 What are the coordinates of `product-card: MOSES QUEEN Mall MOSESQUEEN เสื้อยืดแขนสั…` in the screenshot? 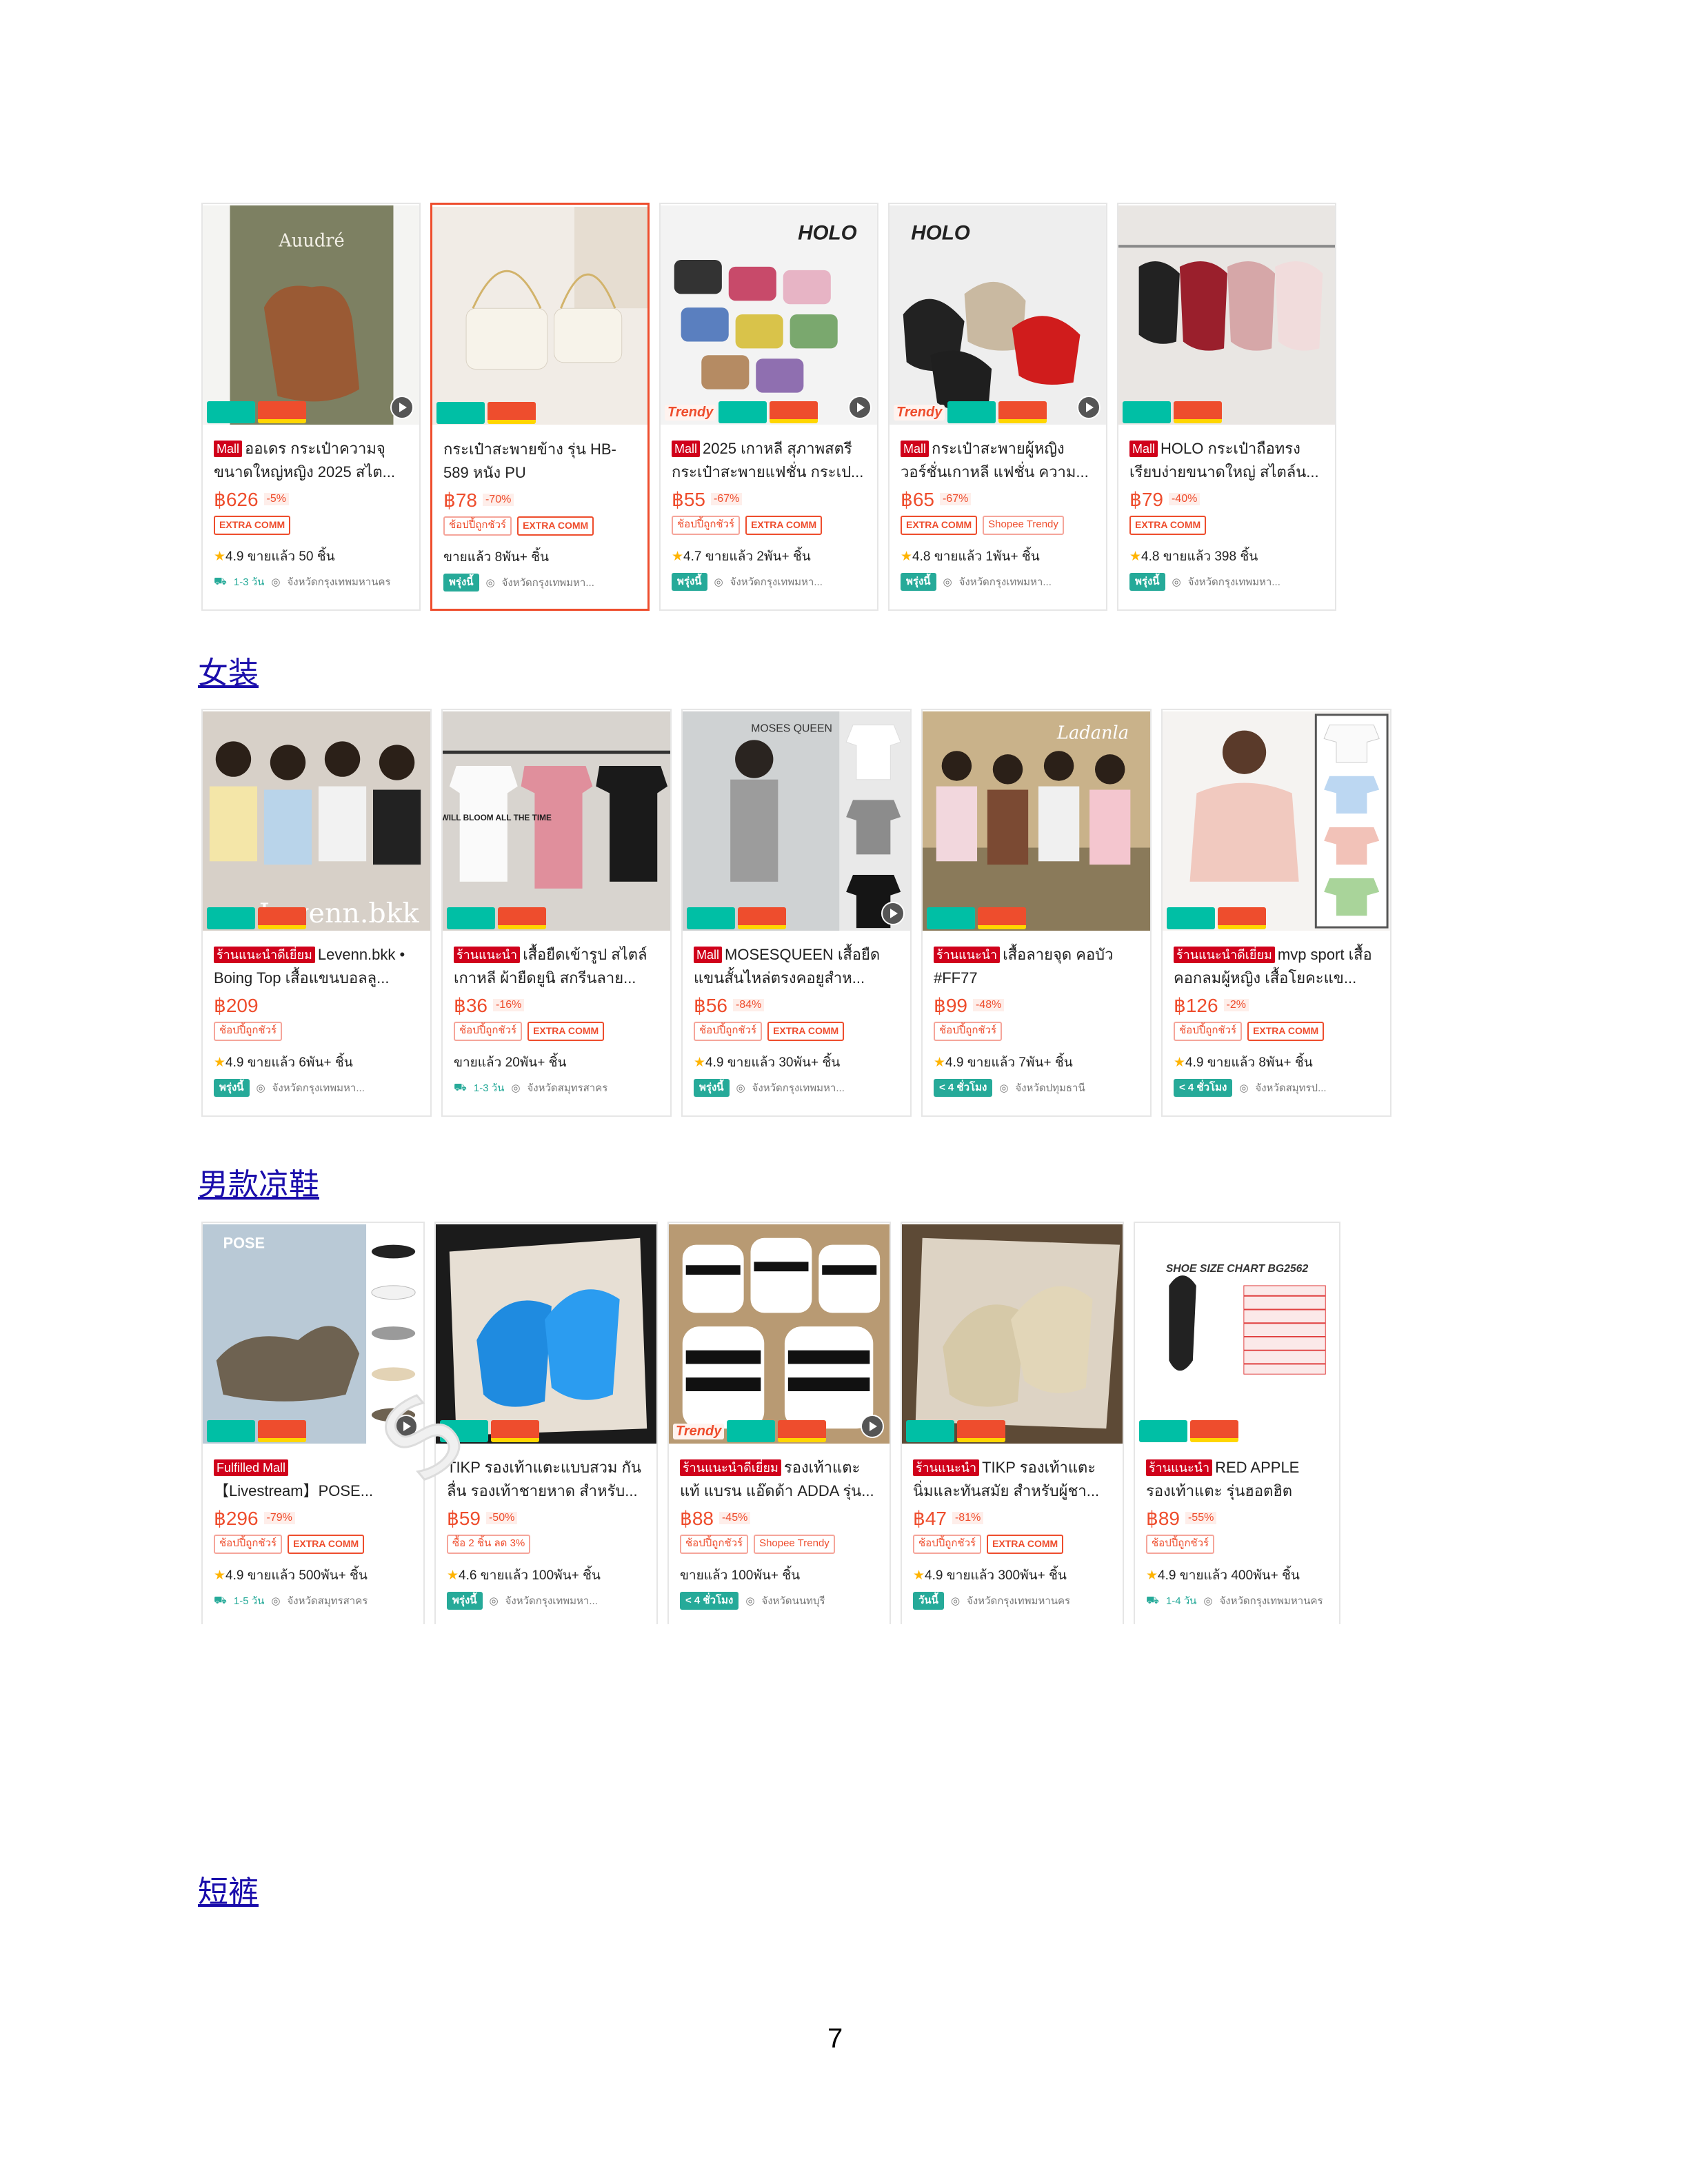 It's located at (797, 913).